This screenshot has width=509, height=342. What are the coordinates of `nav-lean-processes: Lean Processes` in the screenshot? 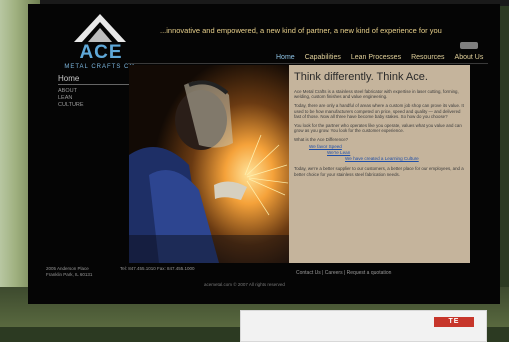 It's located at (376, 57).